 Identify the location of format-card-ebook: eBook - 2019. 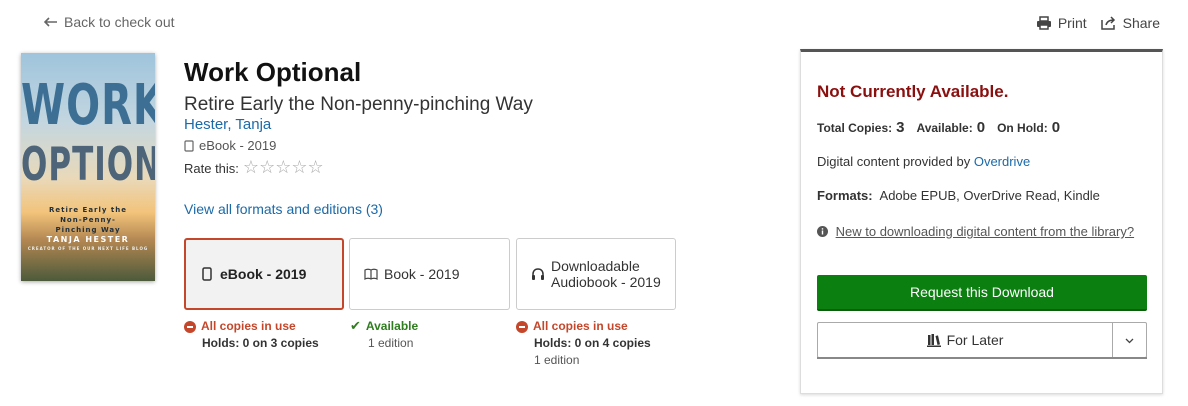
(264, 274).